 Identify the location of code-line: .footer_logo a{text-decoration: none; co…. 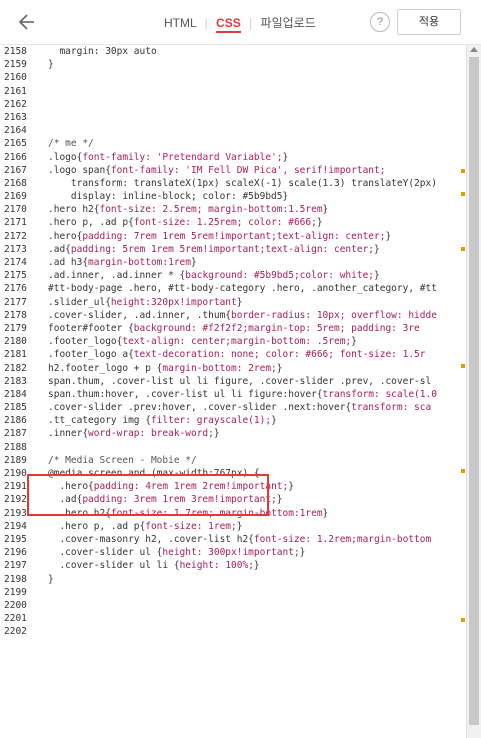
(237, 355).